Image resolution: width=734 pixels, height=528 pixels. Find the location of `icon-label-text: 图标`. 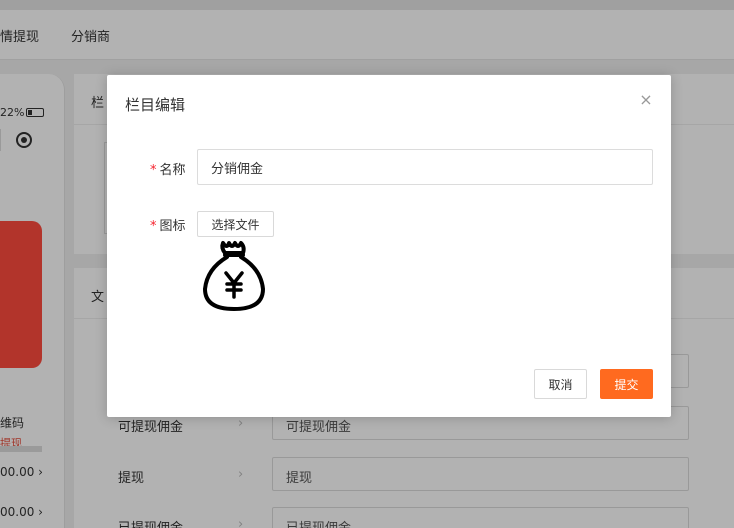

icon-label-text: 图标 is located at coordinates (172, 226).